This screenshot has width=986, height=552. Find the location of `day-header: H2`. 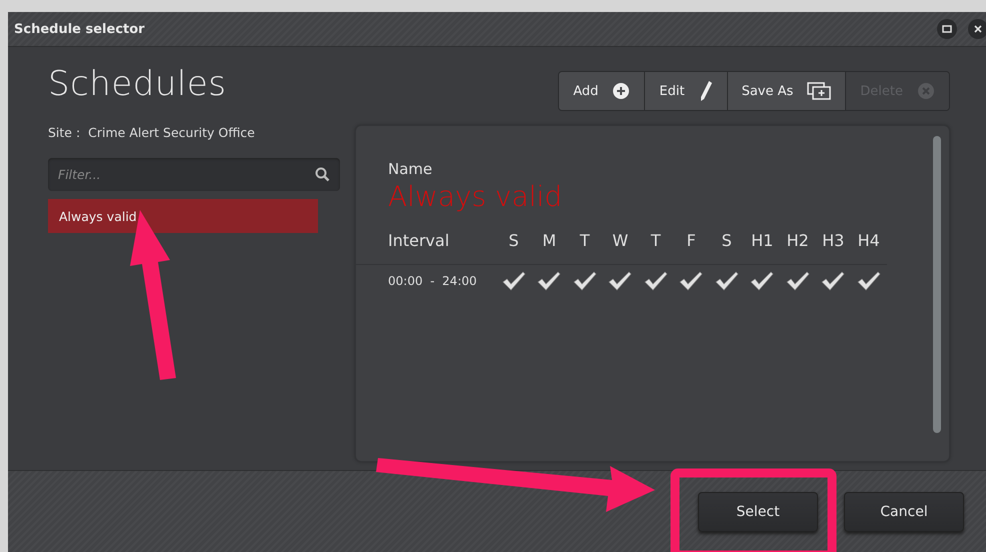

day-header: H2 is located at coordinates (798, 240).